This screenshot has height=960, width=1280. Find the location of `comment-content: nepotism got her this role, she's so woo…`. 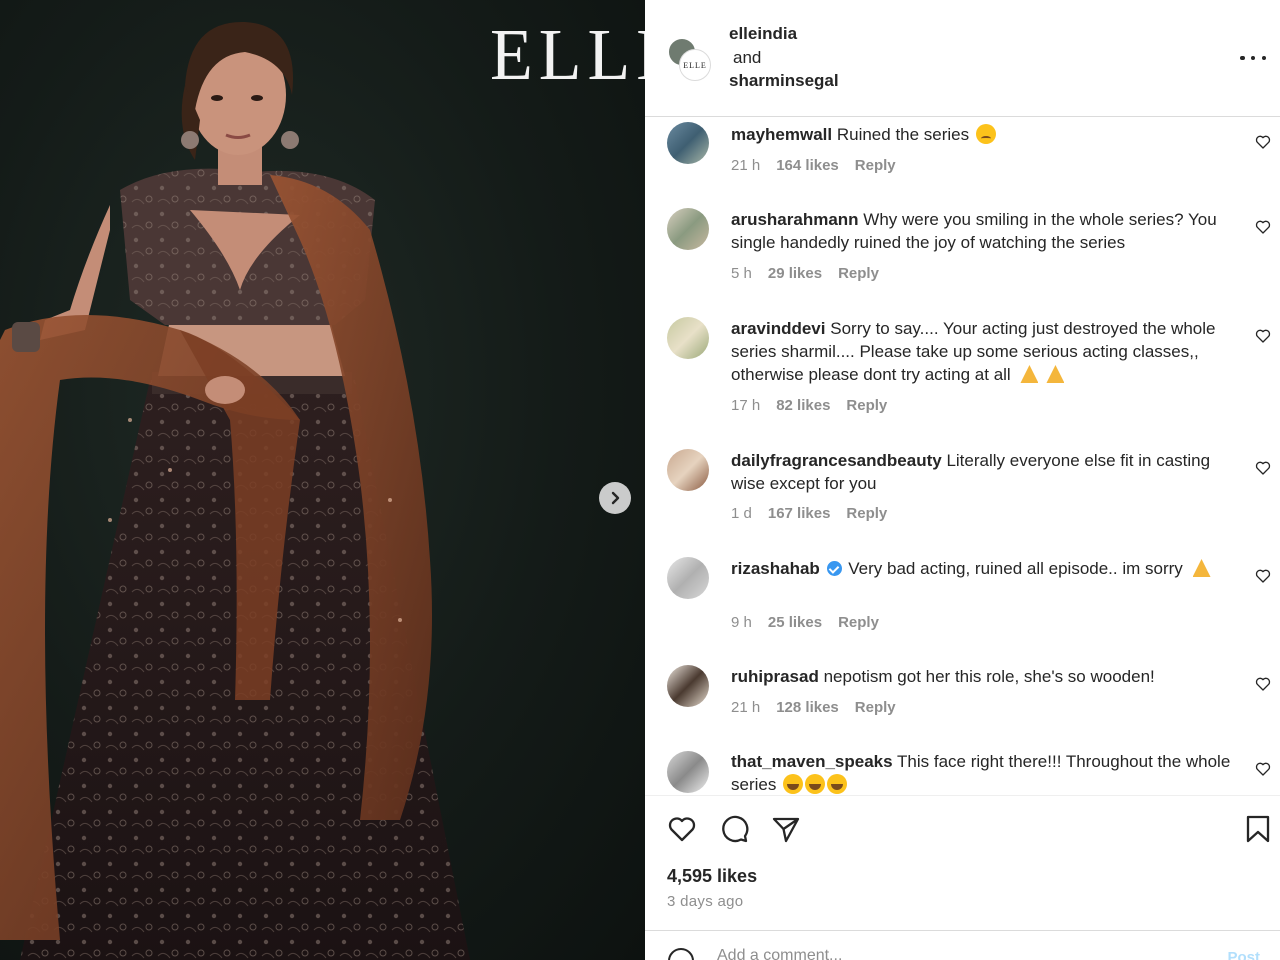

comment-content: nepotism got her this role, she's so woo… is located at coordinates (989, 676).